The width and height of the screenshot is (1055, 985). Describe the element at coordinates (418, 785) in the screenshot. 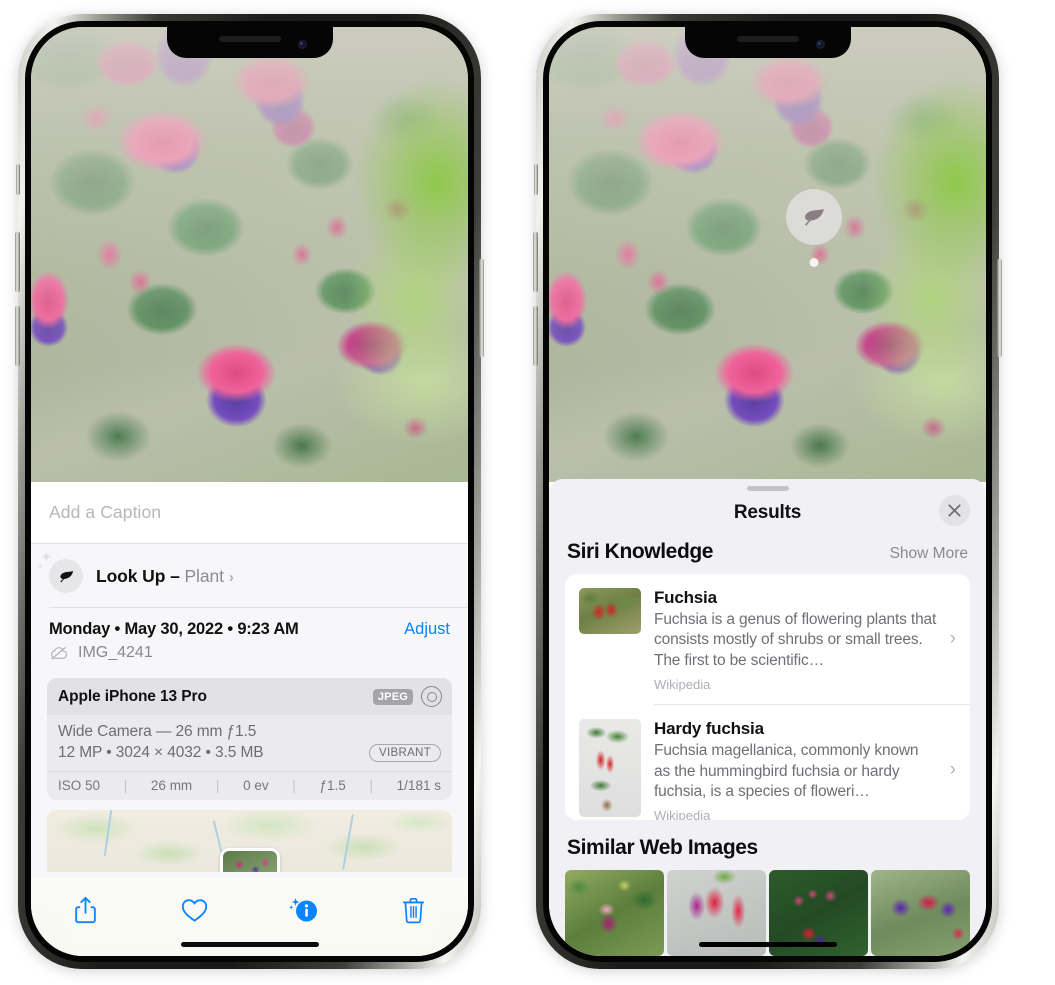

I see `exif-shutter: 1/181 s` at that location.